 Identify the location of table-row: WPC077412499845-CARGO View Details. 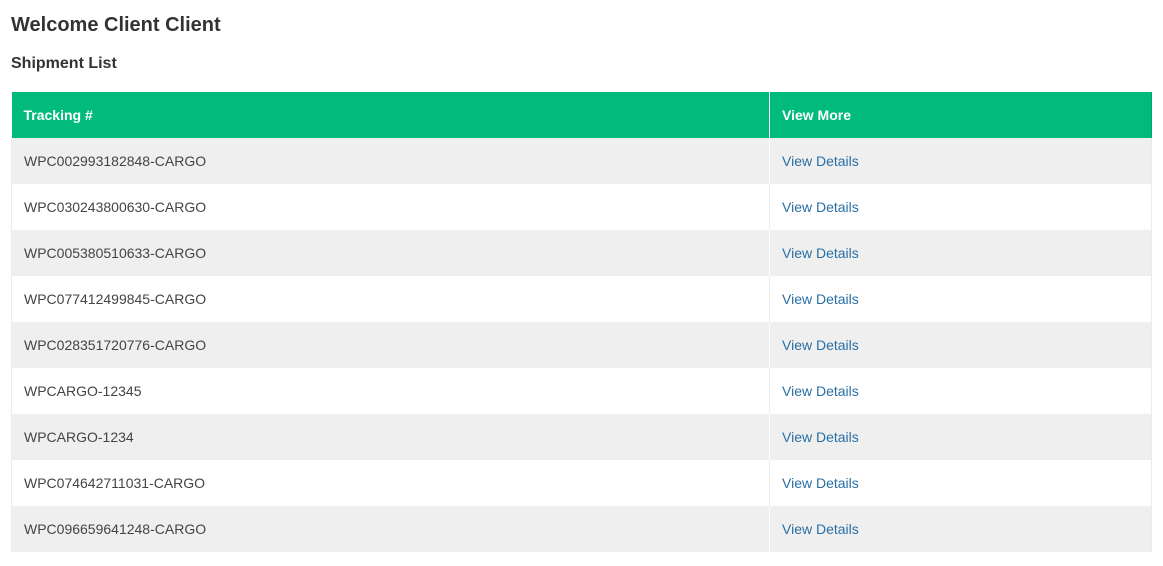
(581, 299).